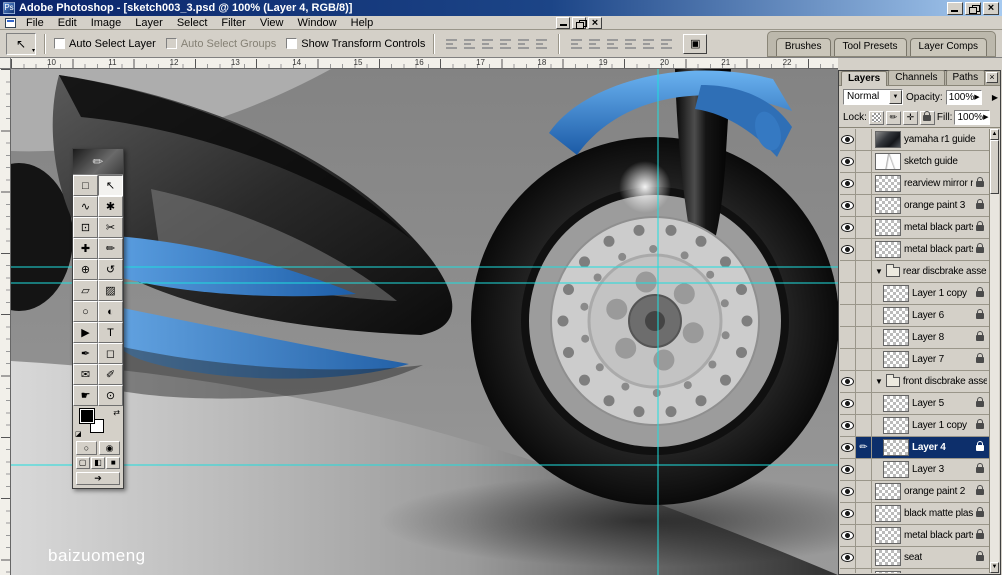 This screenshot has height=575, width=1002. I want to click on tool-move: ↖, so click(110, 185).